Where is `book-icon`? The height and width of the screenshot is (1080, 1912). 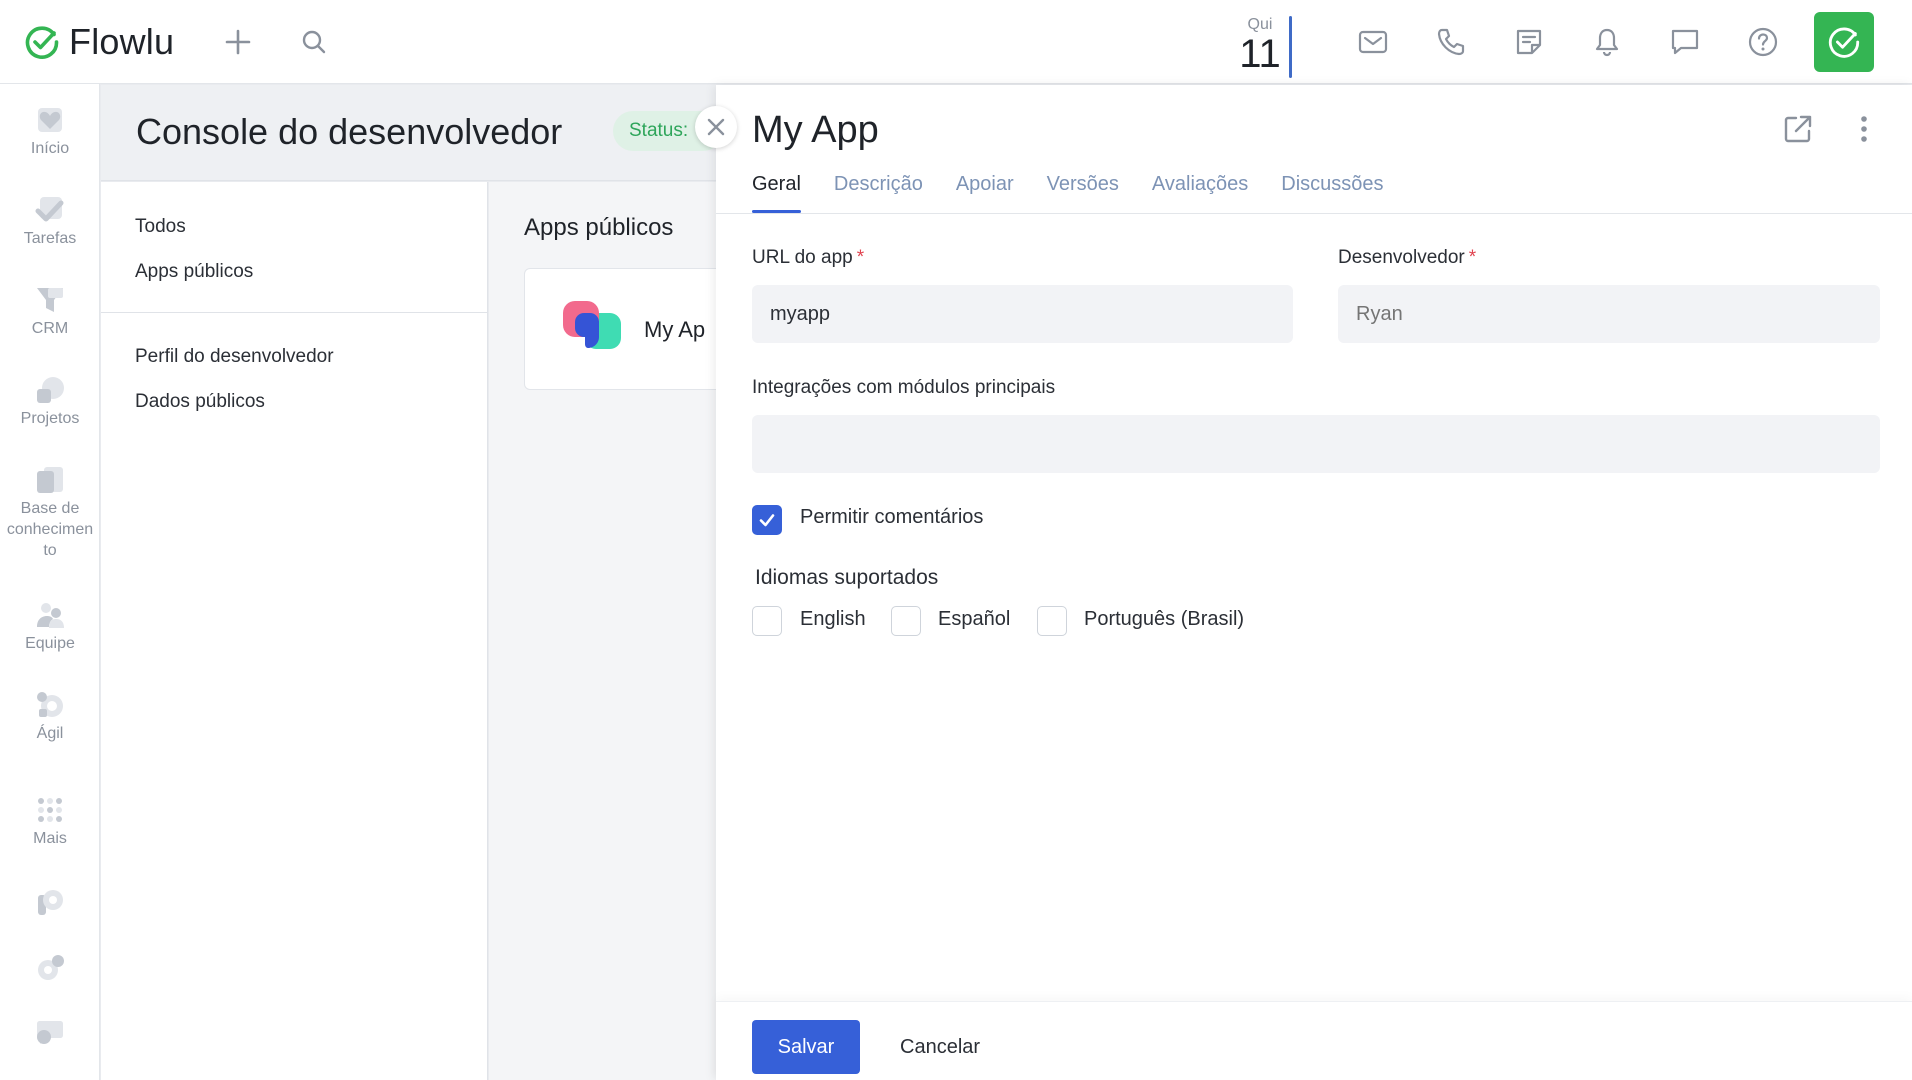 book-icon is located at coordinates (50, 480).